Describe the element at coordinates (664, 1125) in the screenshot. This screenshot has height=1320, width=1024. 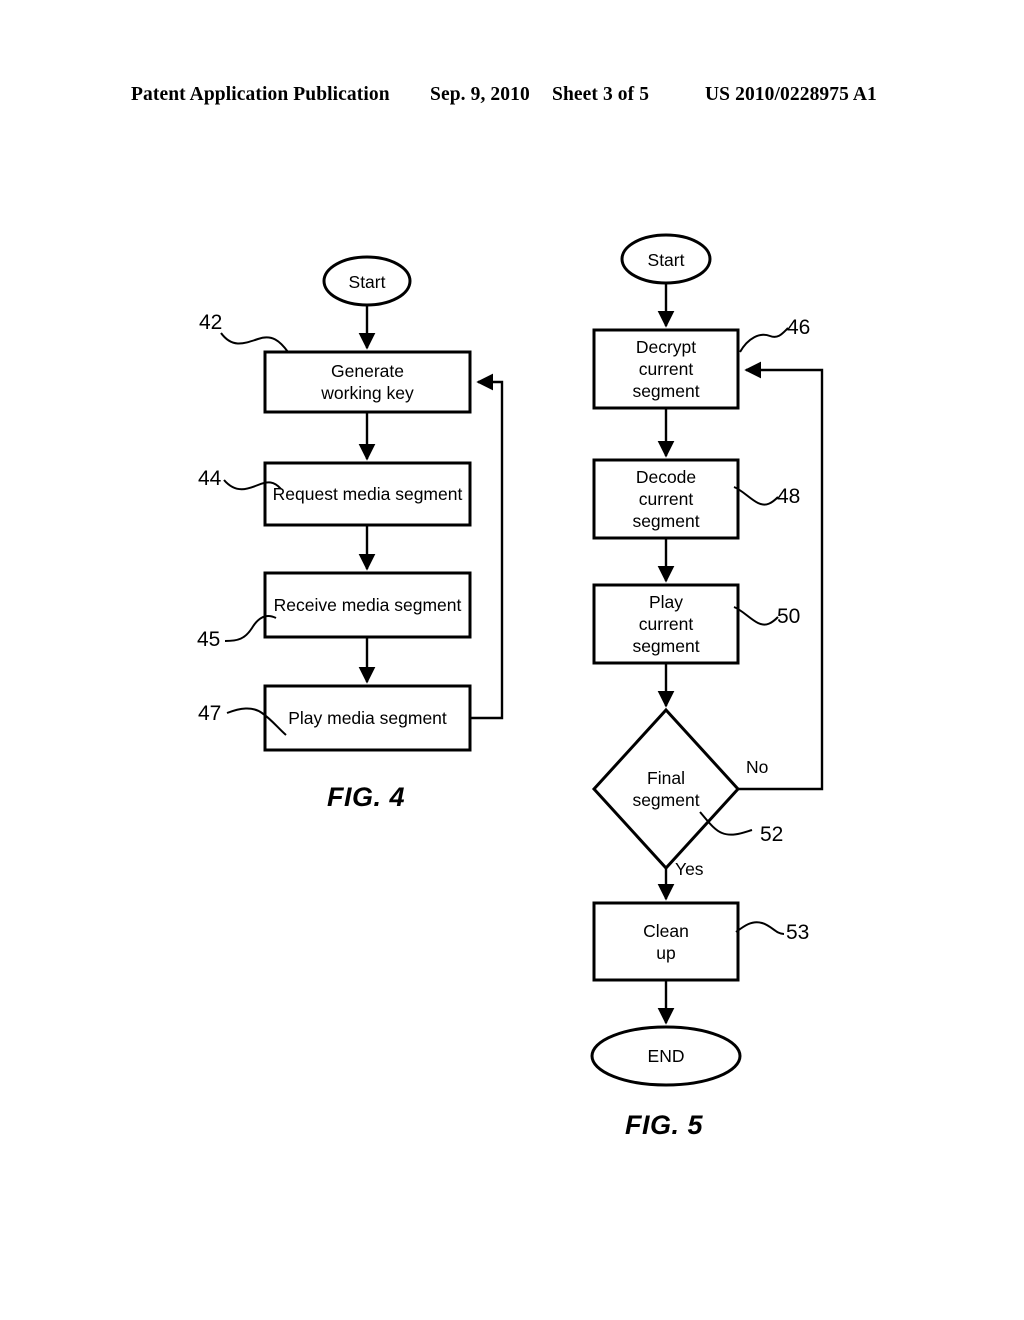
I see `fig5-caption: FIG. 5` at that location.